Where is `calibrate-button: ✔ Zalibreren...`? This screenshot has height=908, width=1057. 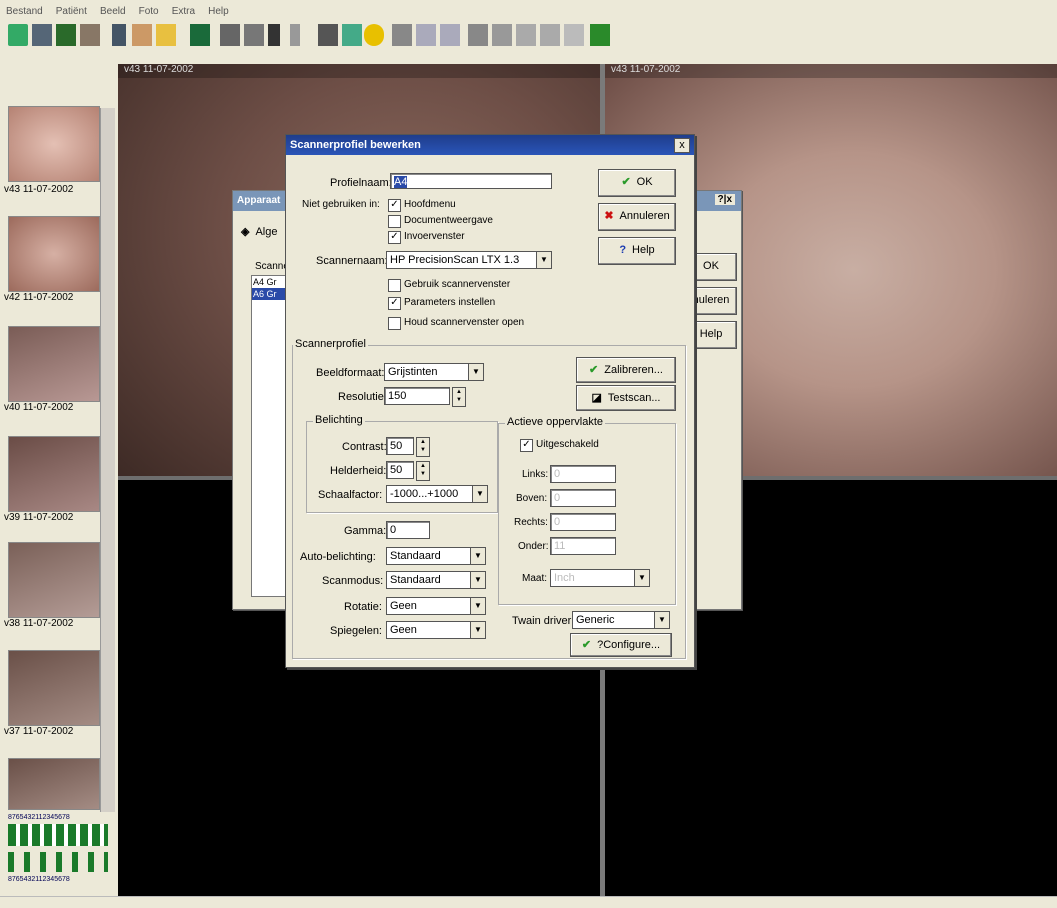 calibrate-button: ✔ Zalibreren... is located at coordinates (626, 370).